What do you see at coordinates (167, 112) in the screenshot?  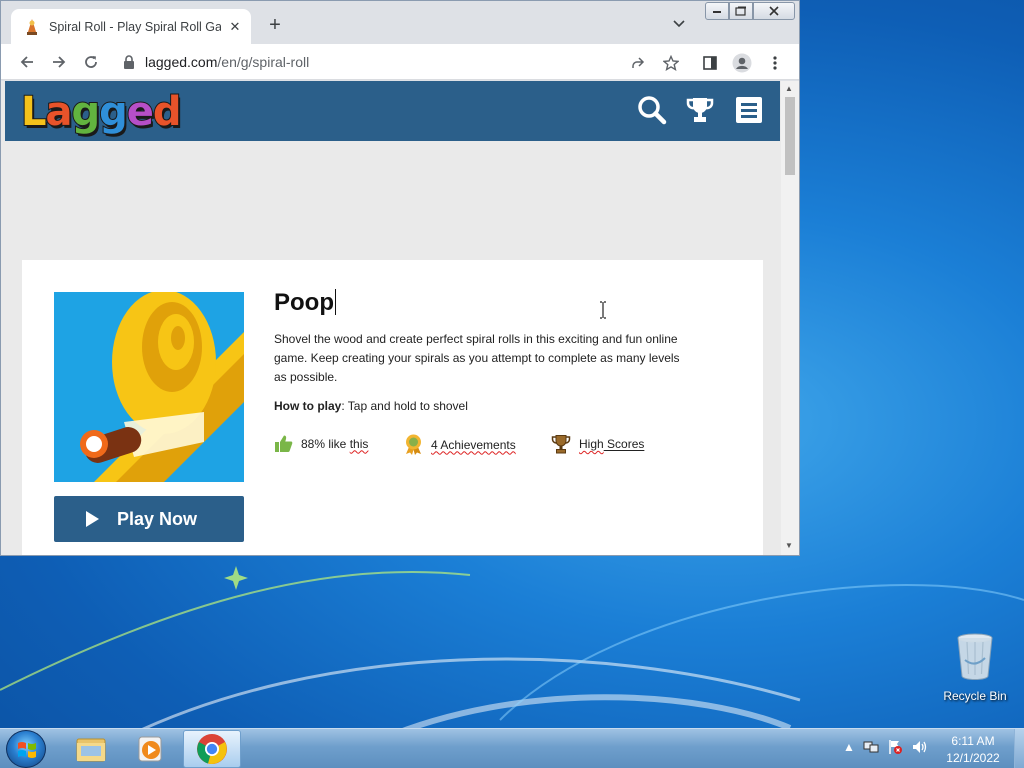 I see `logo-letter: d` at bounding box center [167, 112].